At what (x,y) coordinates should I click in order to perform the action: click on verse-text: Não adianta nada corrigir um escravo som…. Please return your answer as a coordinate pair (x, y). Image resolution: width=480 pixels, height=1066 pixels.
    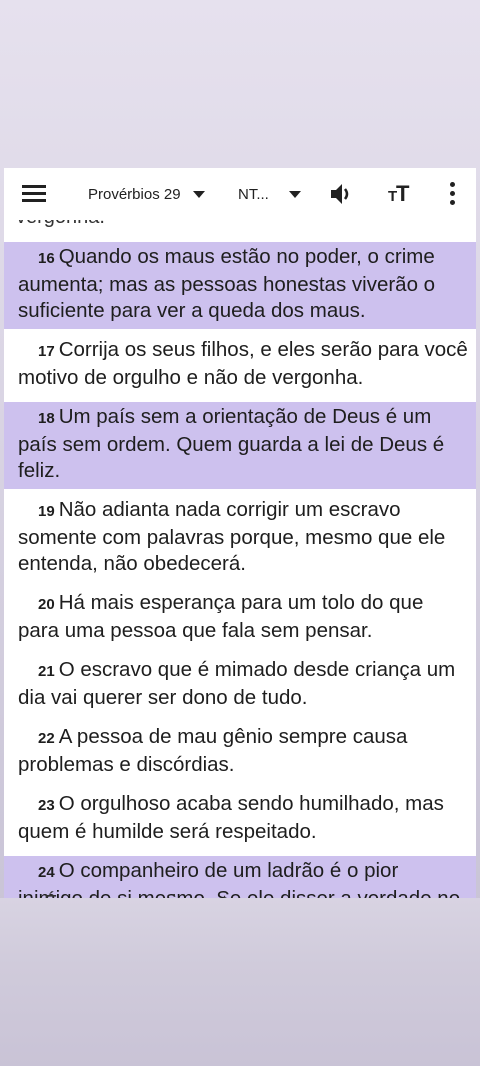
    Looking at the image, I should click on (232, 536).